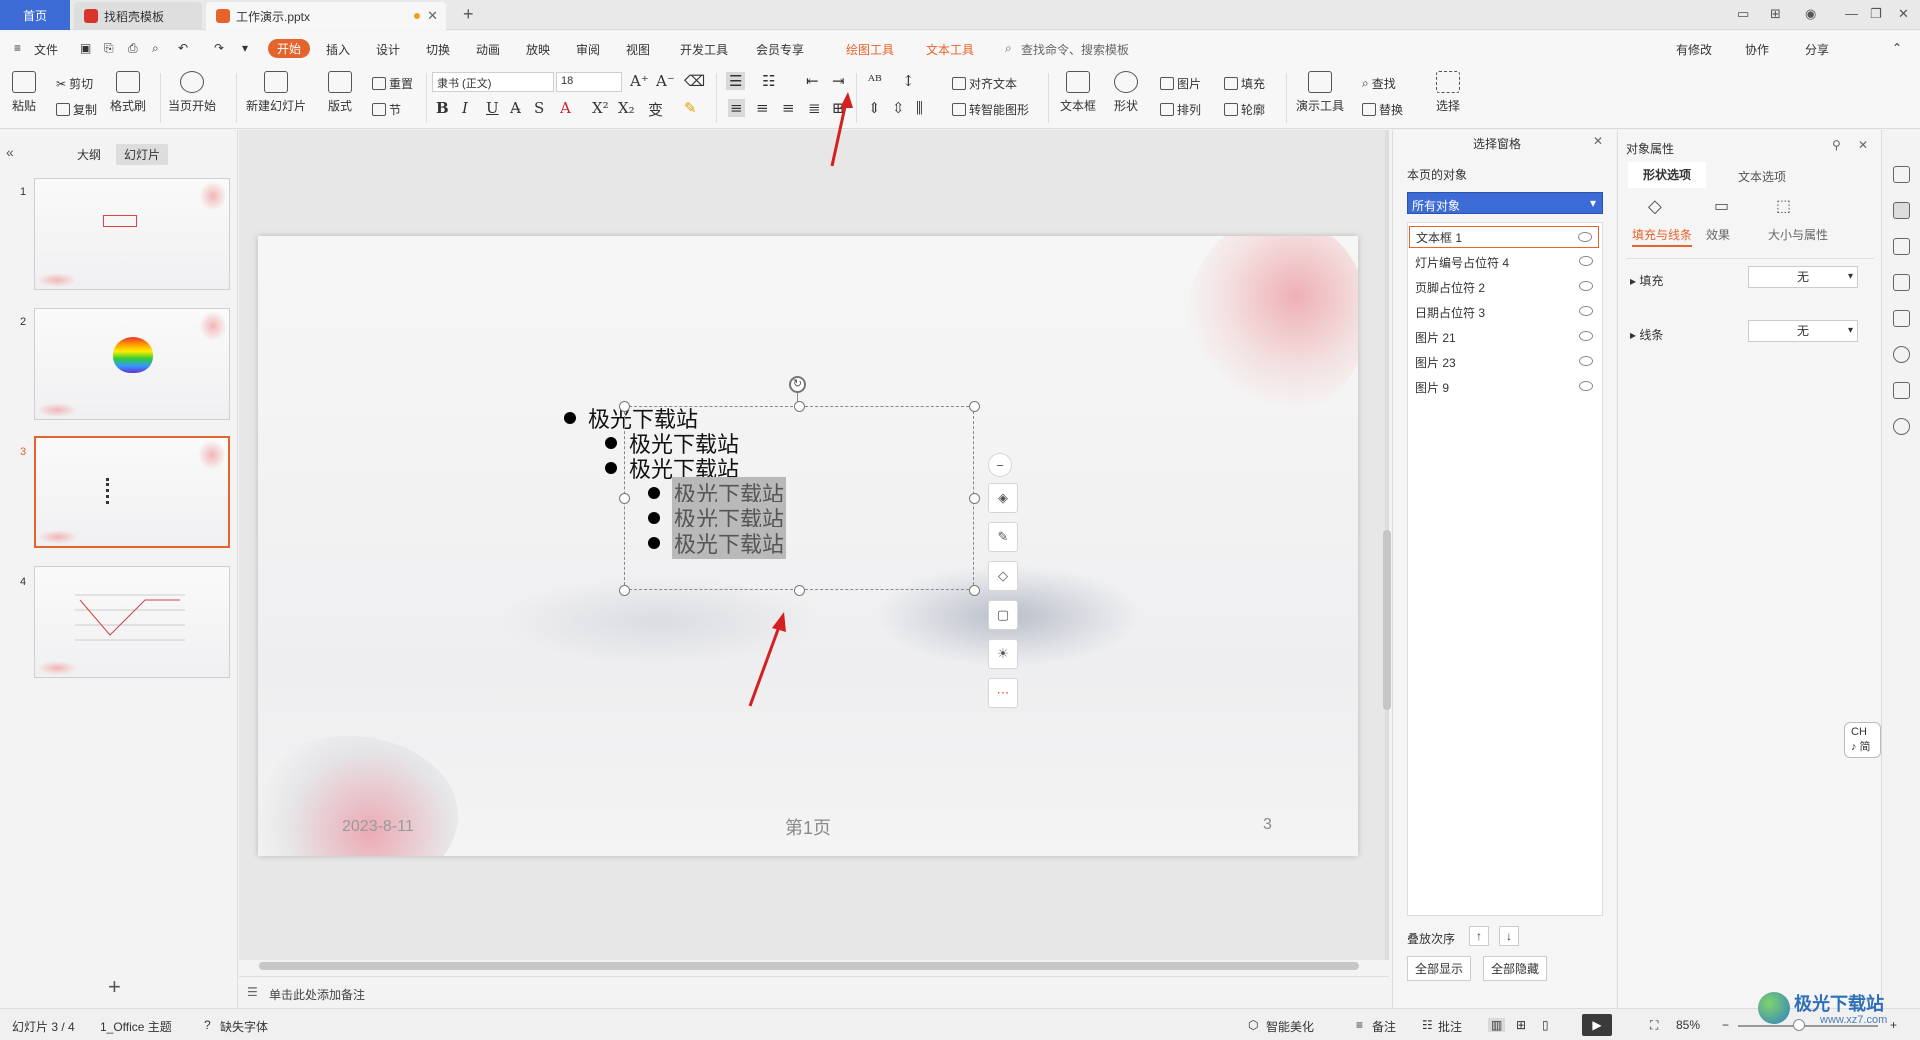 This screenshot has width=1920, height=1040. I want to click on strike-icon: A̶, so click(515, 108).